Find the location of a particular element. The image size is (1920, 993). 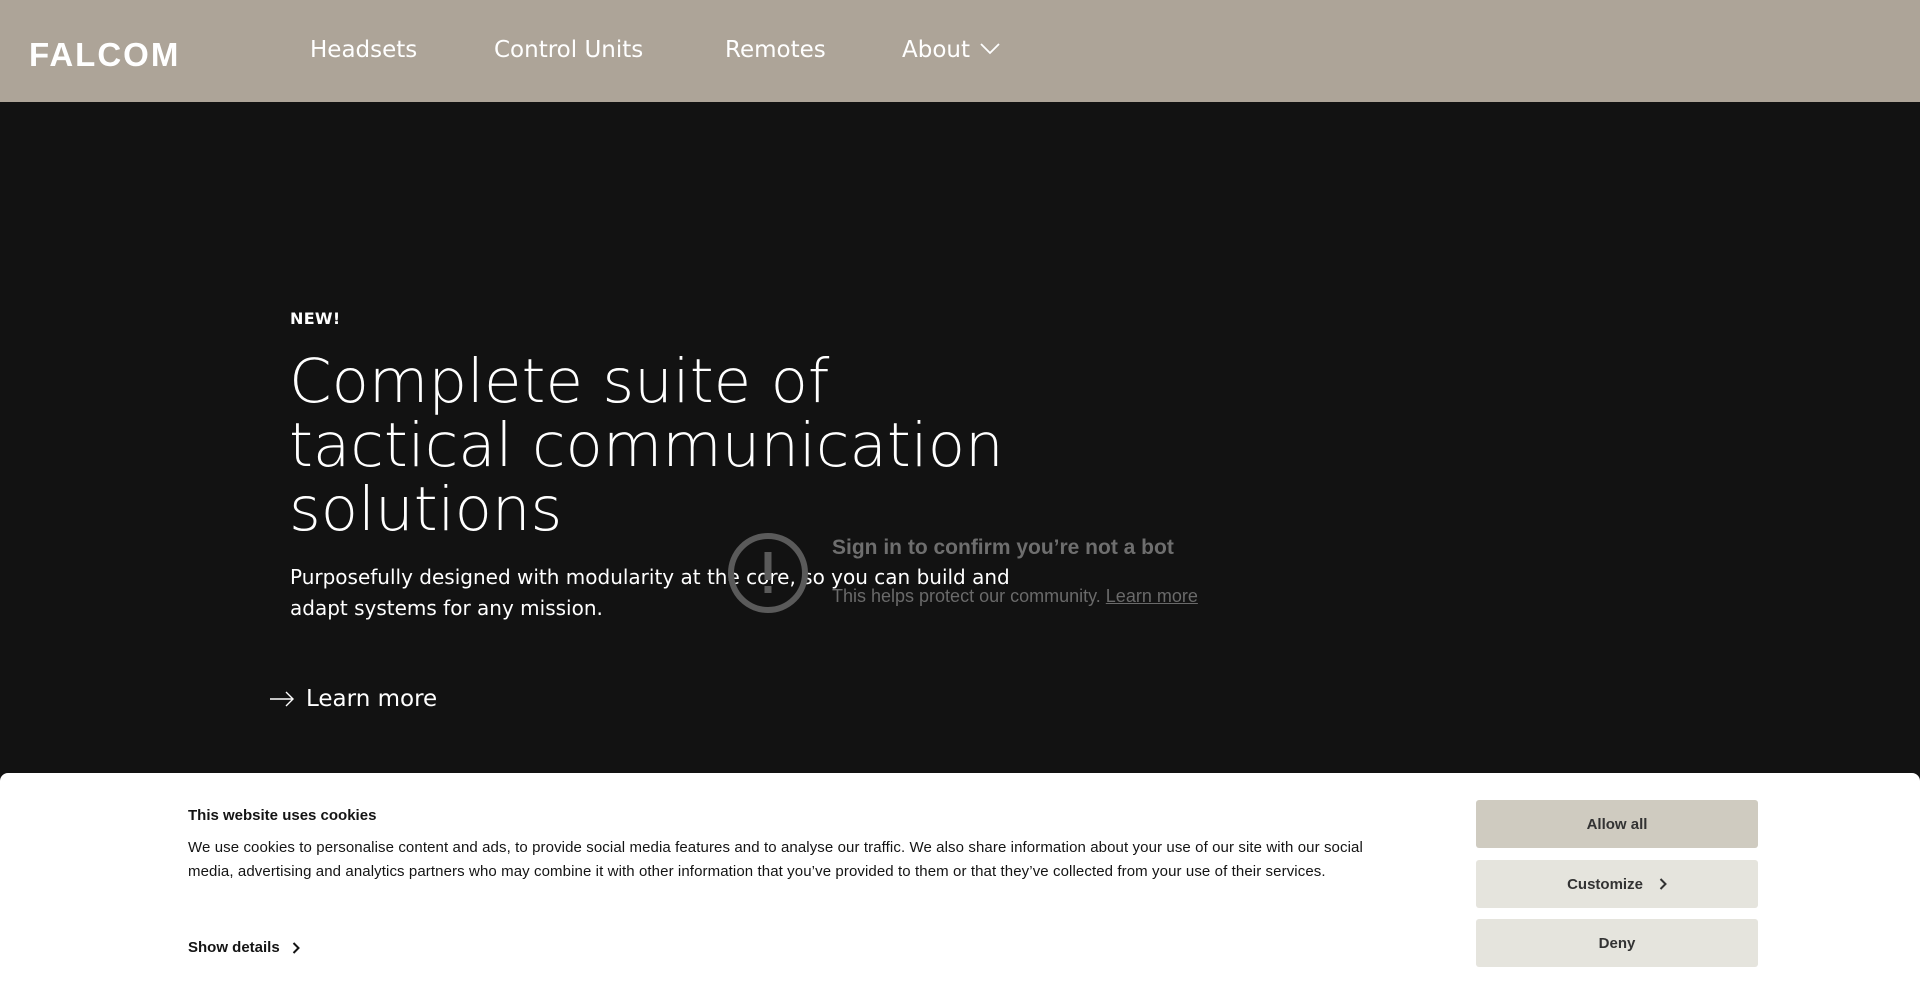

allow-all-label: Allow all is located at coordinates (1617, 824).